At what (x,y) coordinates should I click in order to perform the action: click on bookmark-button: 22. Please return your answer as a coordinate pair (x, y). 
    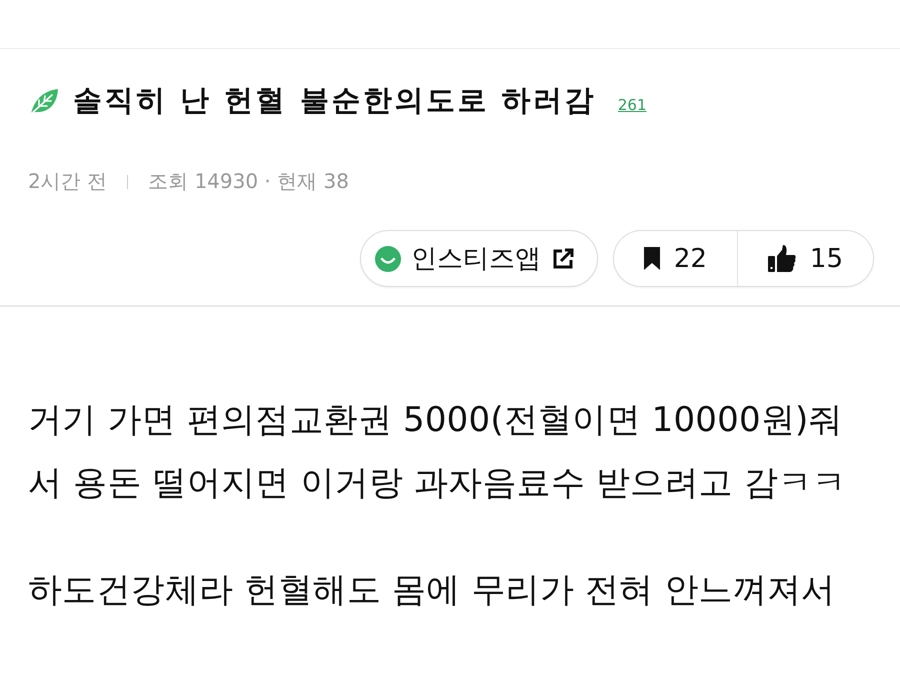
    Looking at the image, I should click on (675, 258).